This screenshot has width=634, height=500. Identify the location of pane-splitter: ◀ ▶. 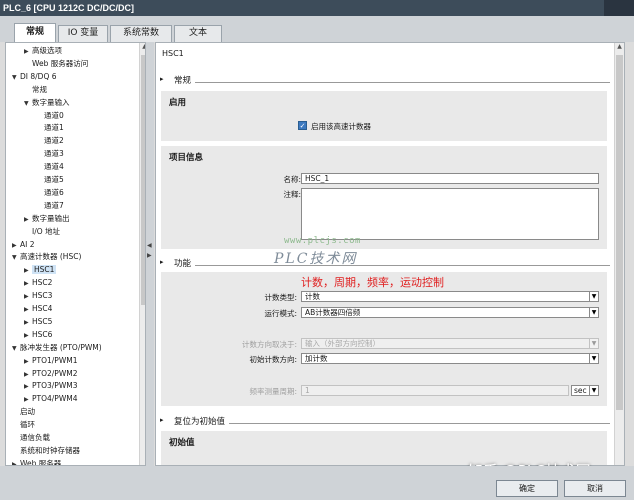
(150, 254).